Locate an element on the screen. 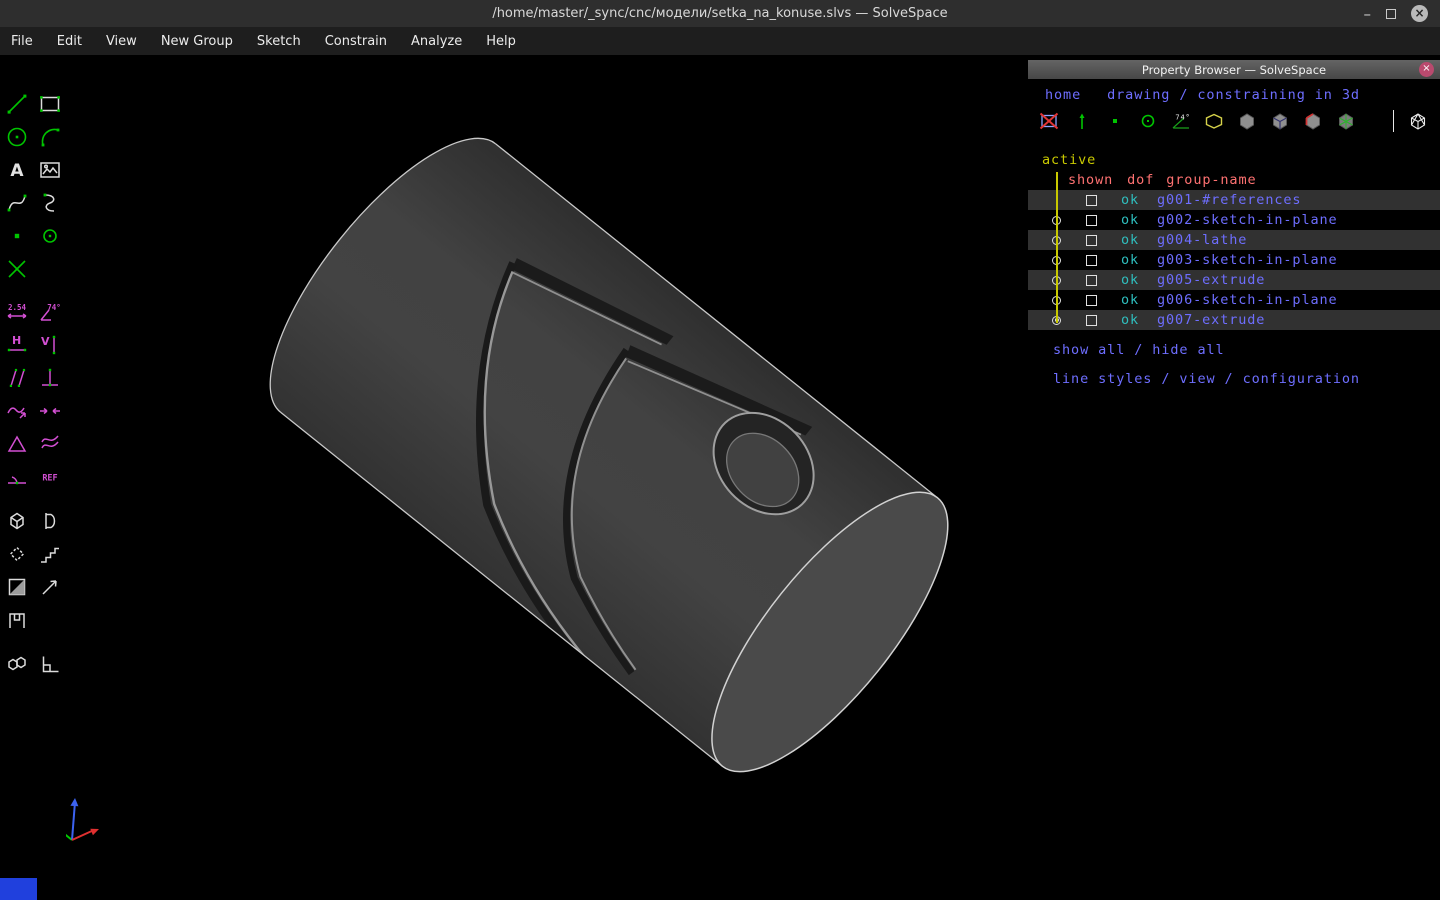  snap-to-curve-tool is located at coordinates (16, 410).